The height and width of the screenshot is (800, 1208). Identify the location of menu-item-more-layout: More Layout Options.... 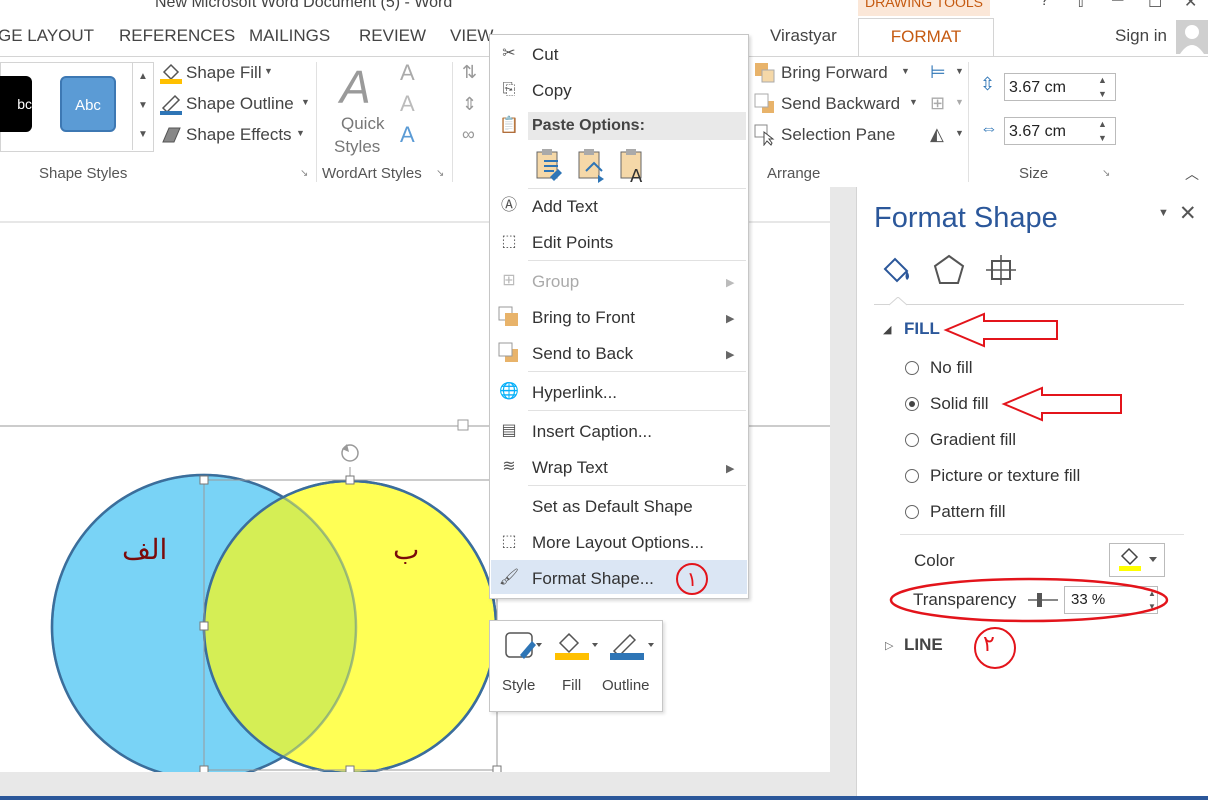
(618, 543).